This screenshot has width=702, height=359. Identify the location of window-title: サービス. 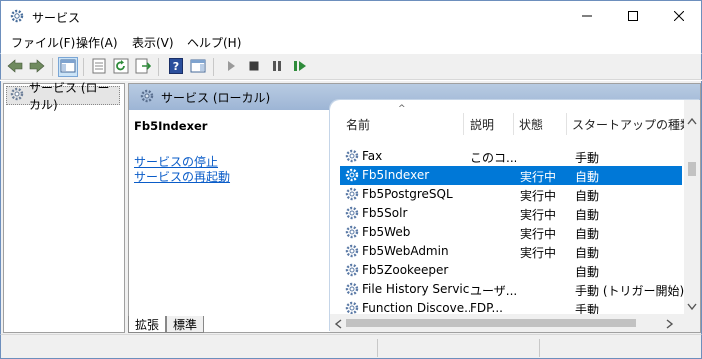
(56, 18).